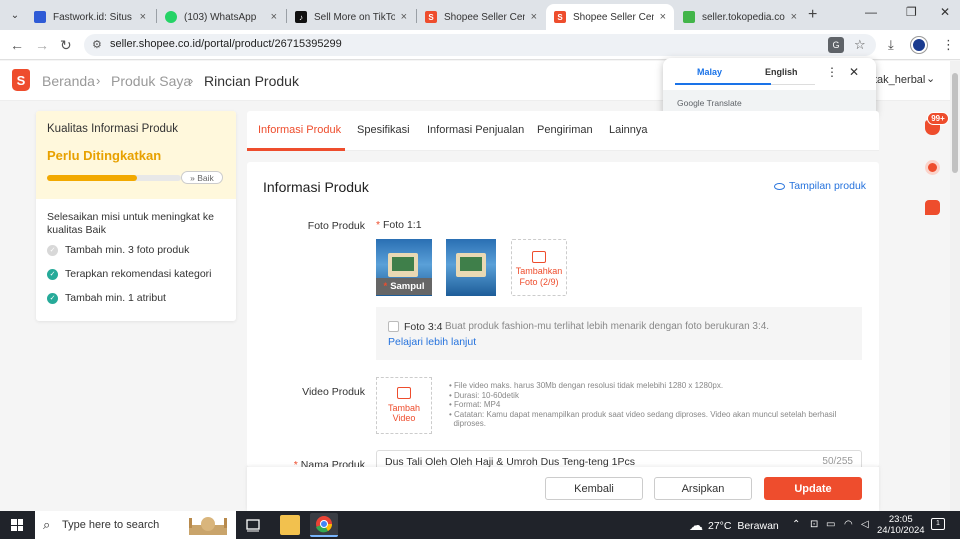 The width and height of the screenshot is (960, 539). What do you see at coordinates (871, 12) in the screenshot?
I see `minimize-icon: —` at bounding box center [871, 12].